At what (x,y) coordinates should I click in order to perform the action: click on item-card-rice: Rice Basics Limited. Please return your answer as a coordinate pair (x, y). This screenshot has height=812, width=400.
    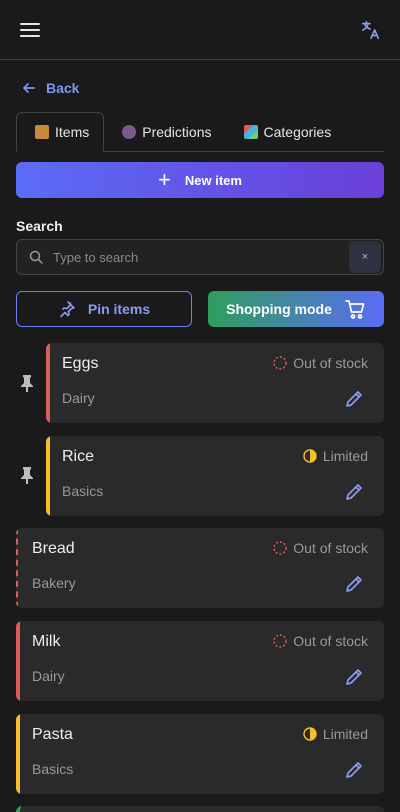
    Looking at the image, I should click on (215, 476).